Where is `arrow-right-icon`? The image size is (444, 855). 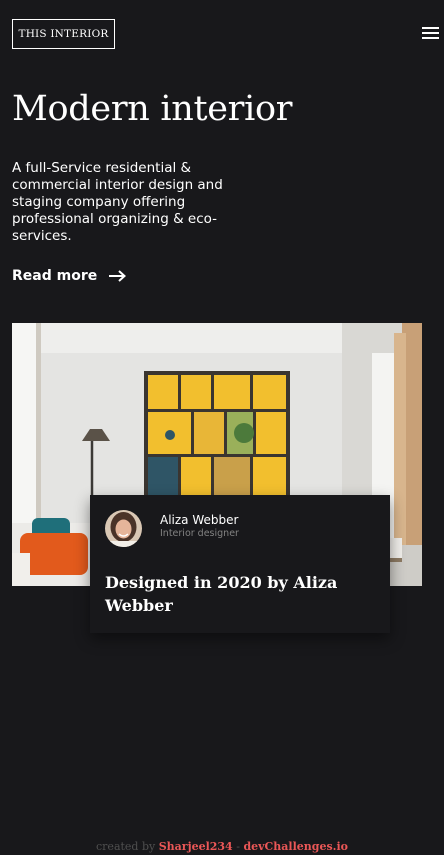
arrow-right-icon is located at coordinates (118, 276).